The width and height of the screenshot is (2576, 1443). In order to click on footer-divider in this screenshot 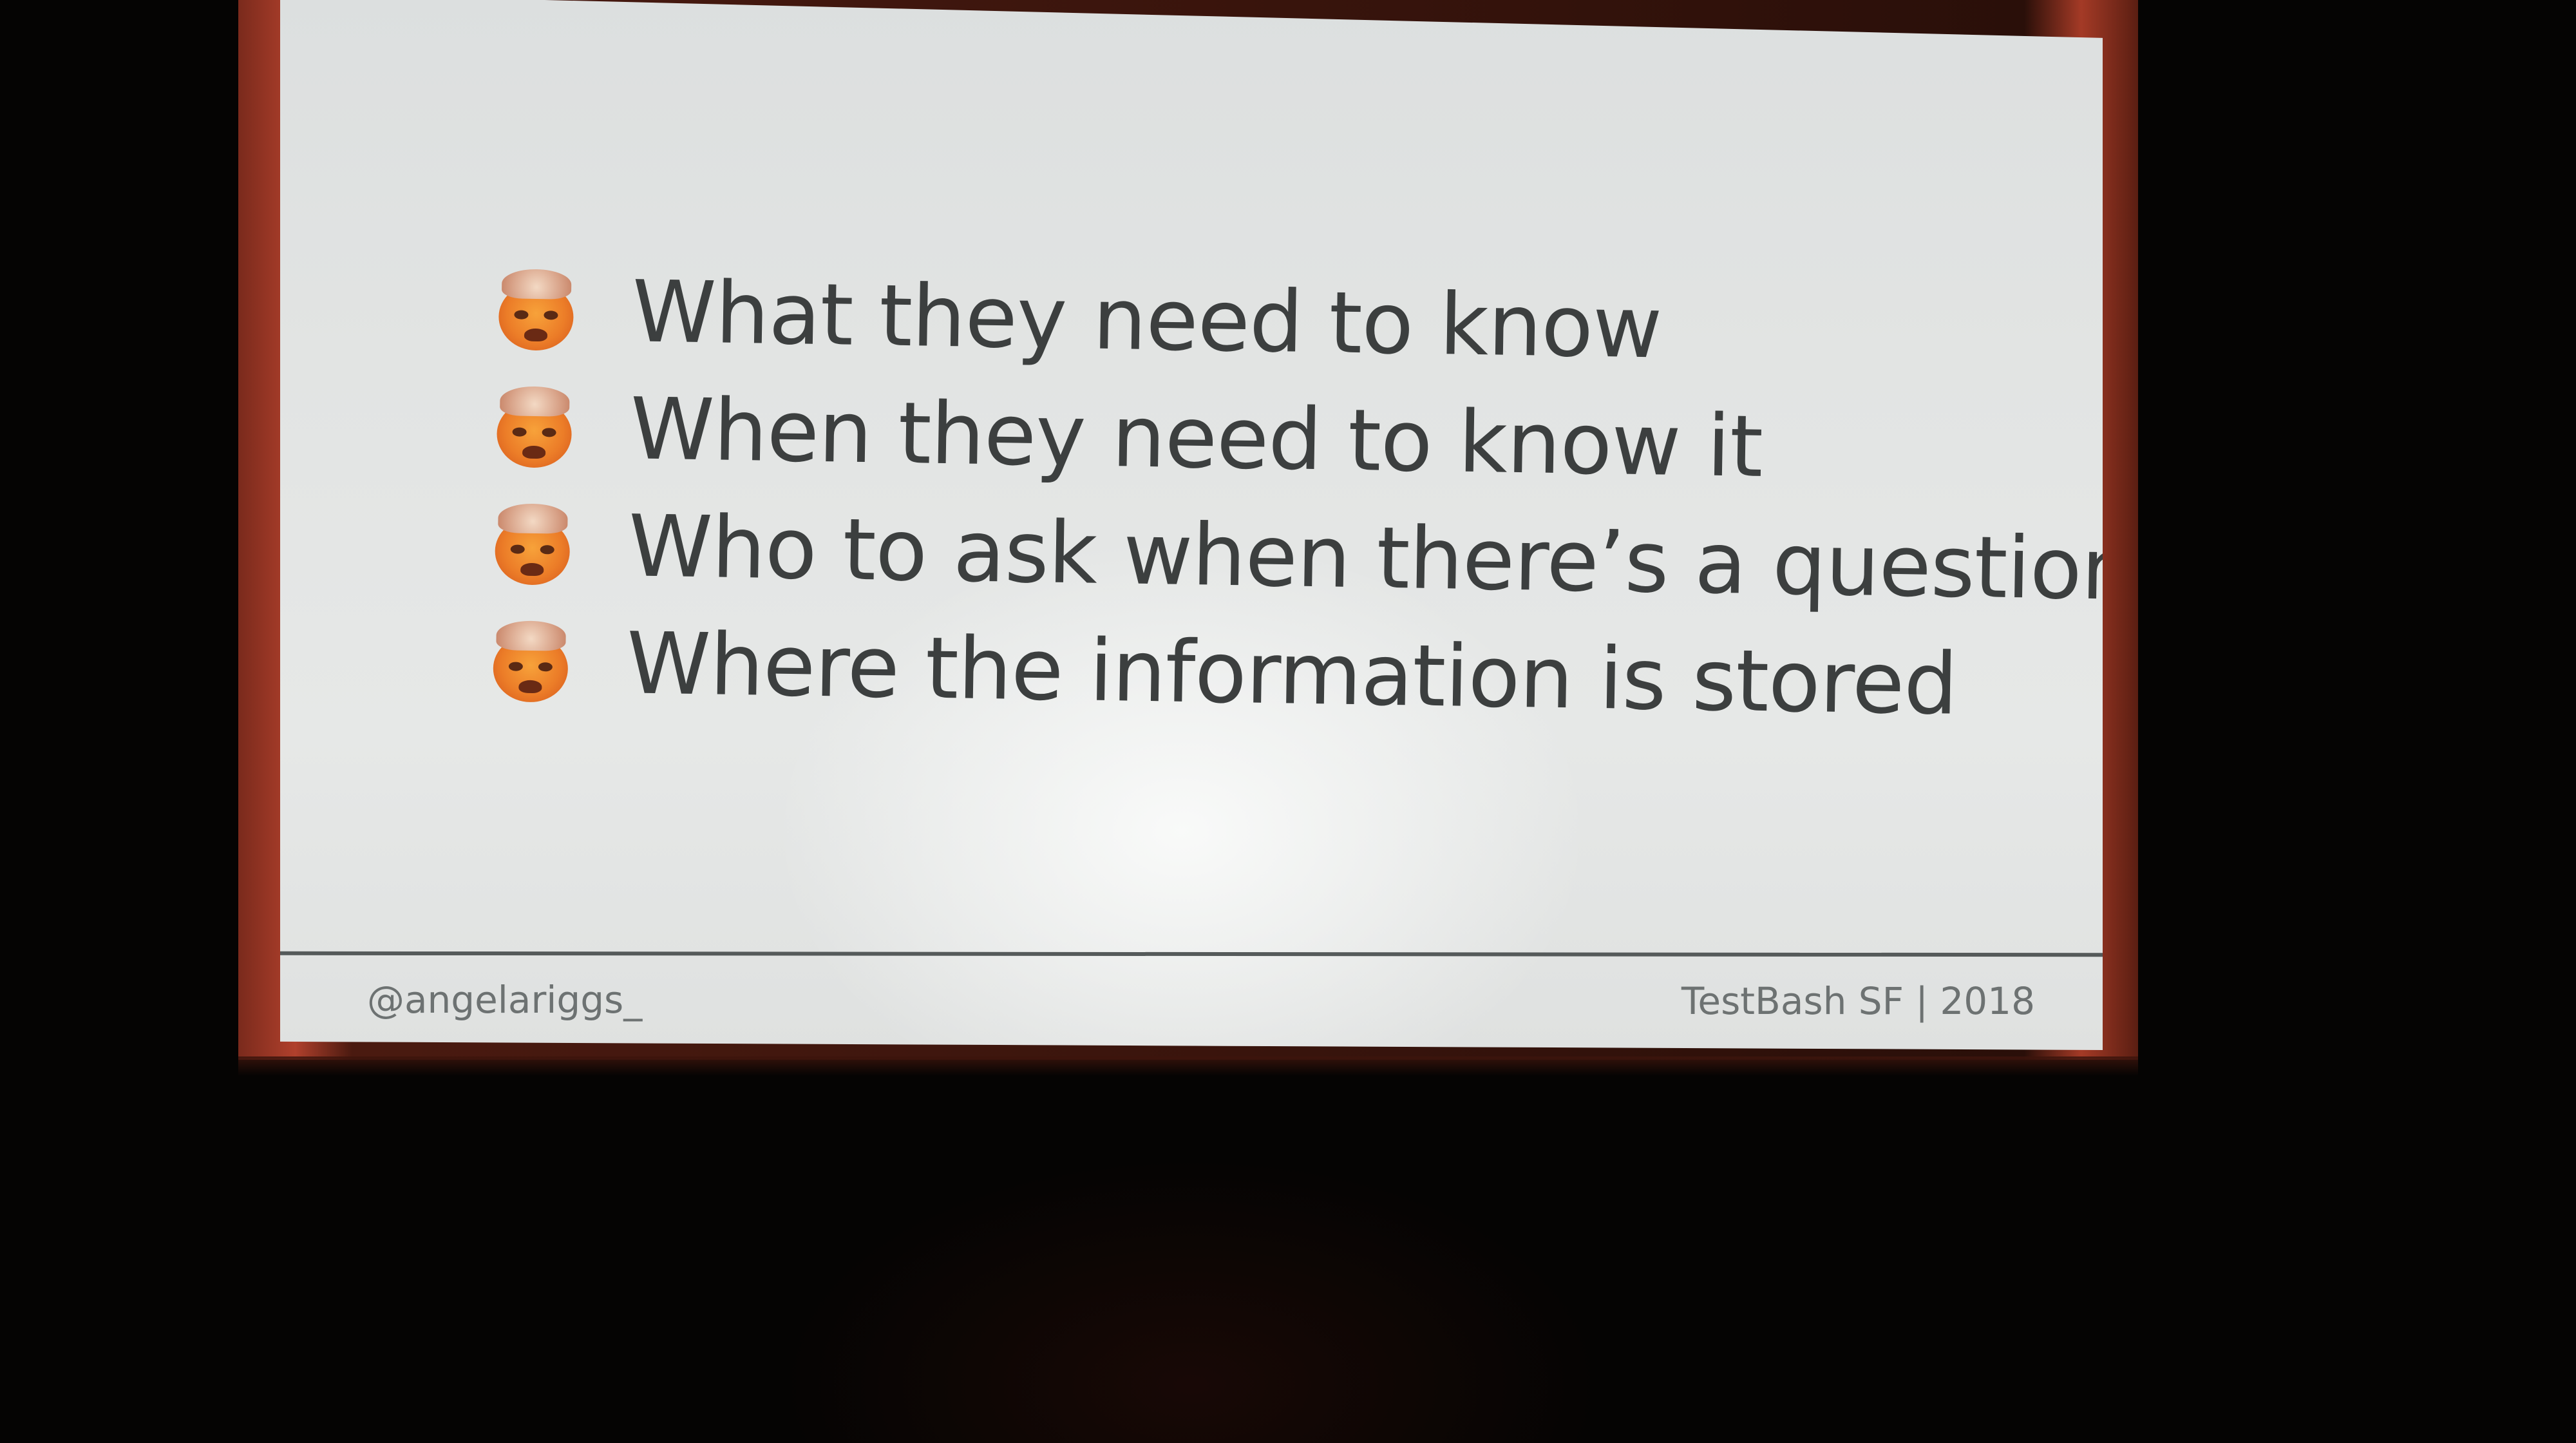, I will do `click(1191, 954)`.